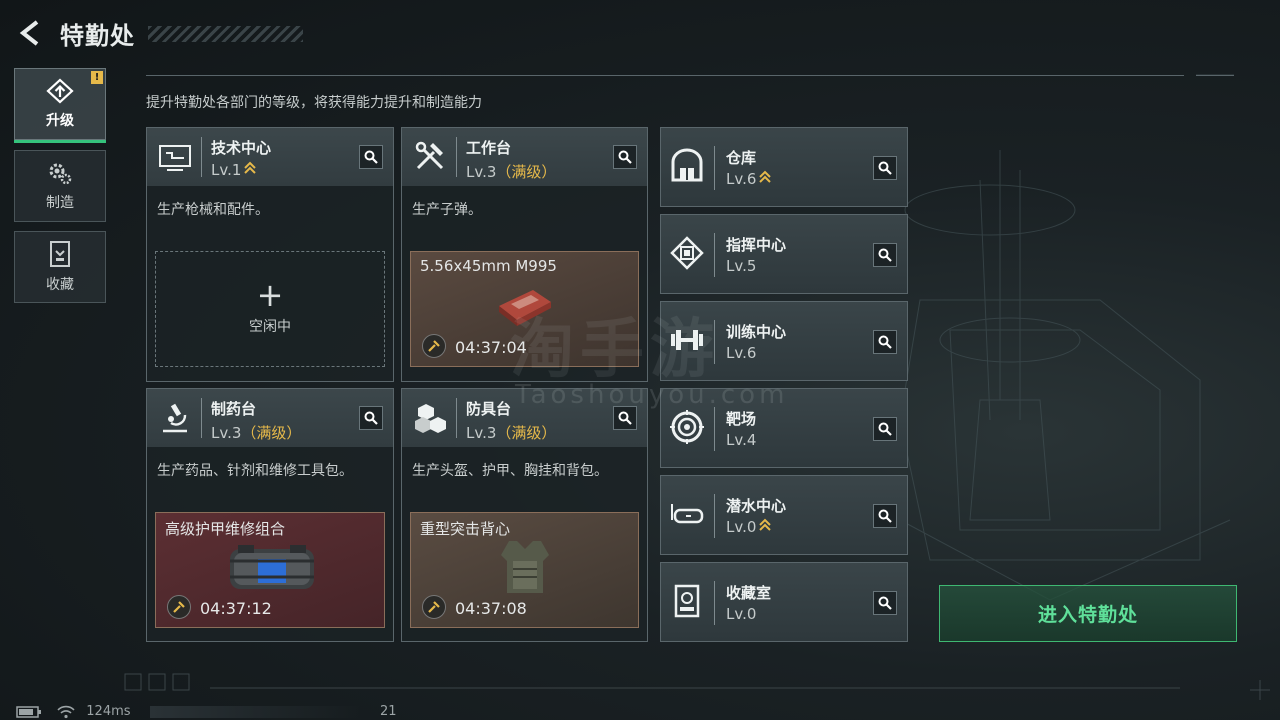 This screenshot has width=1280, height=720. What do you see at coordinates (687, 514) in the screenshot?
I see `goggles-icon` at bounding box center [687, 514].